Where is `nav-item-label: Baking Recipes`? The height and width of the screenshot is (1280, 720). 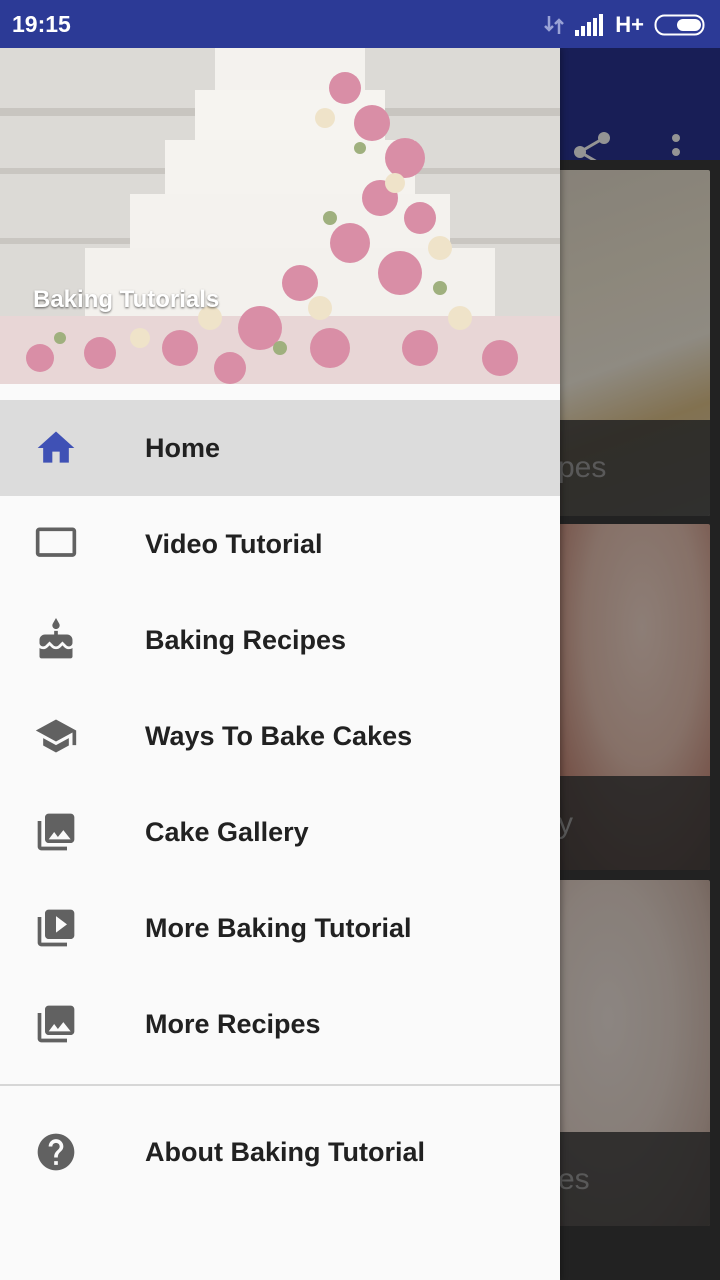 nav-item-label: Baking Recipes is located at coordinates (246, 640).